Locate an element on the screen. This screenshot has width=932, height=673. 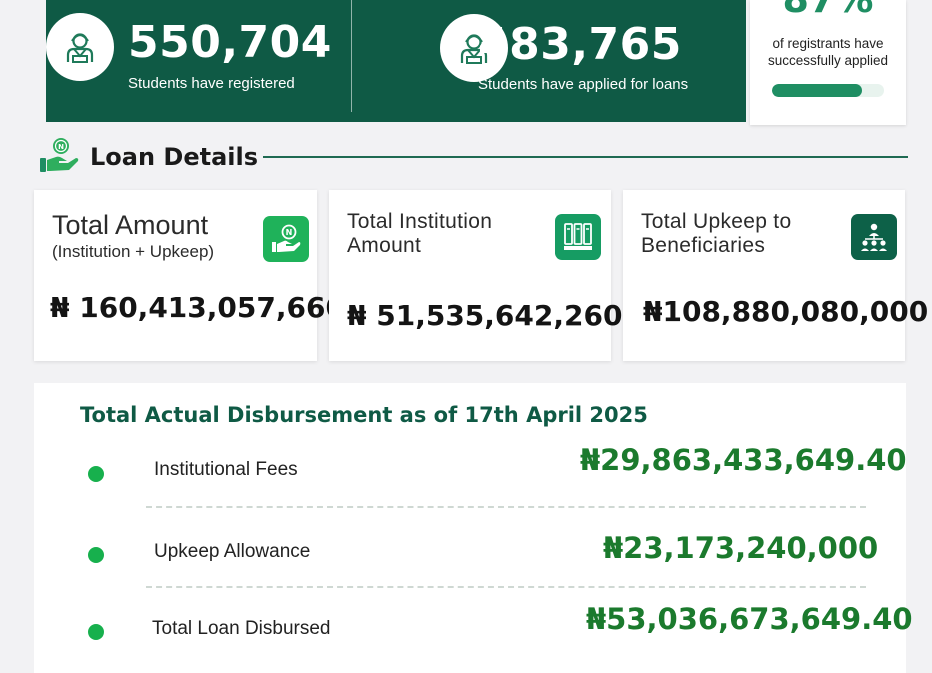
student-icon is located at coordinates (80, 47).